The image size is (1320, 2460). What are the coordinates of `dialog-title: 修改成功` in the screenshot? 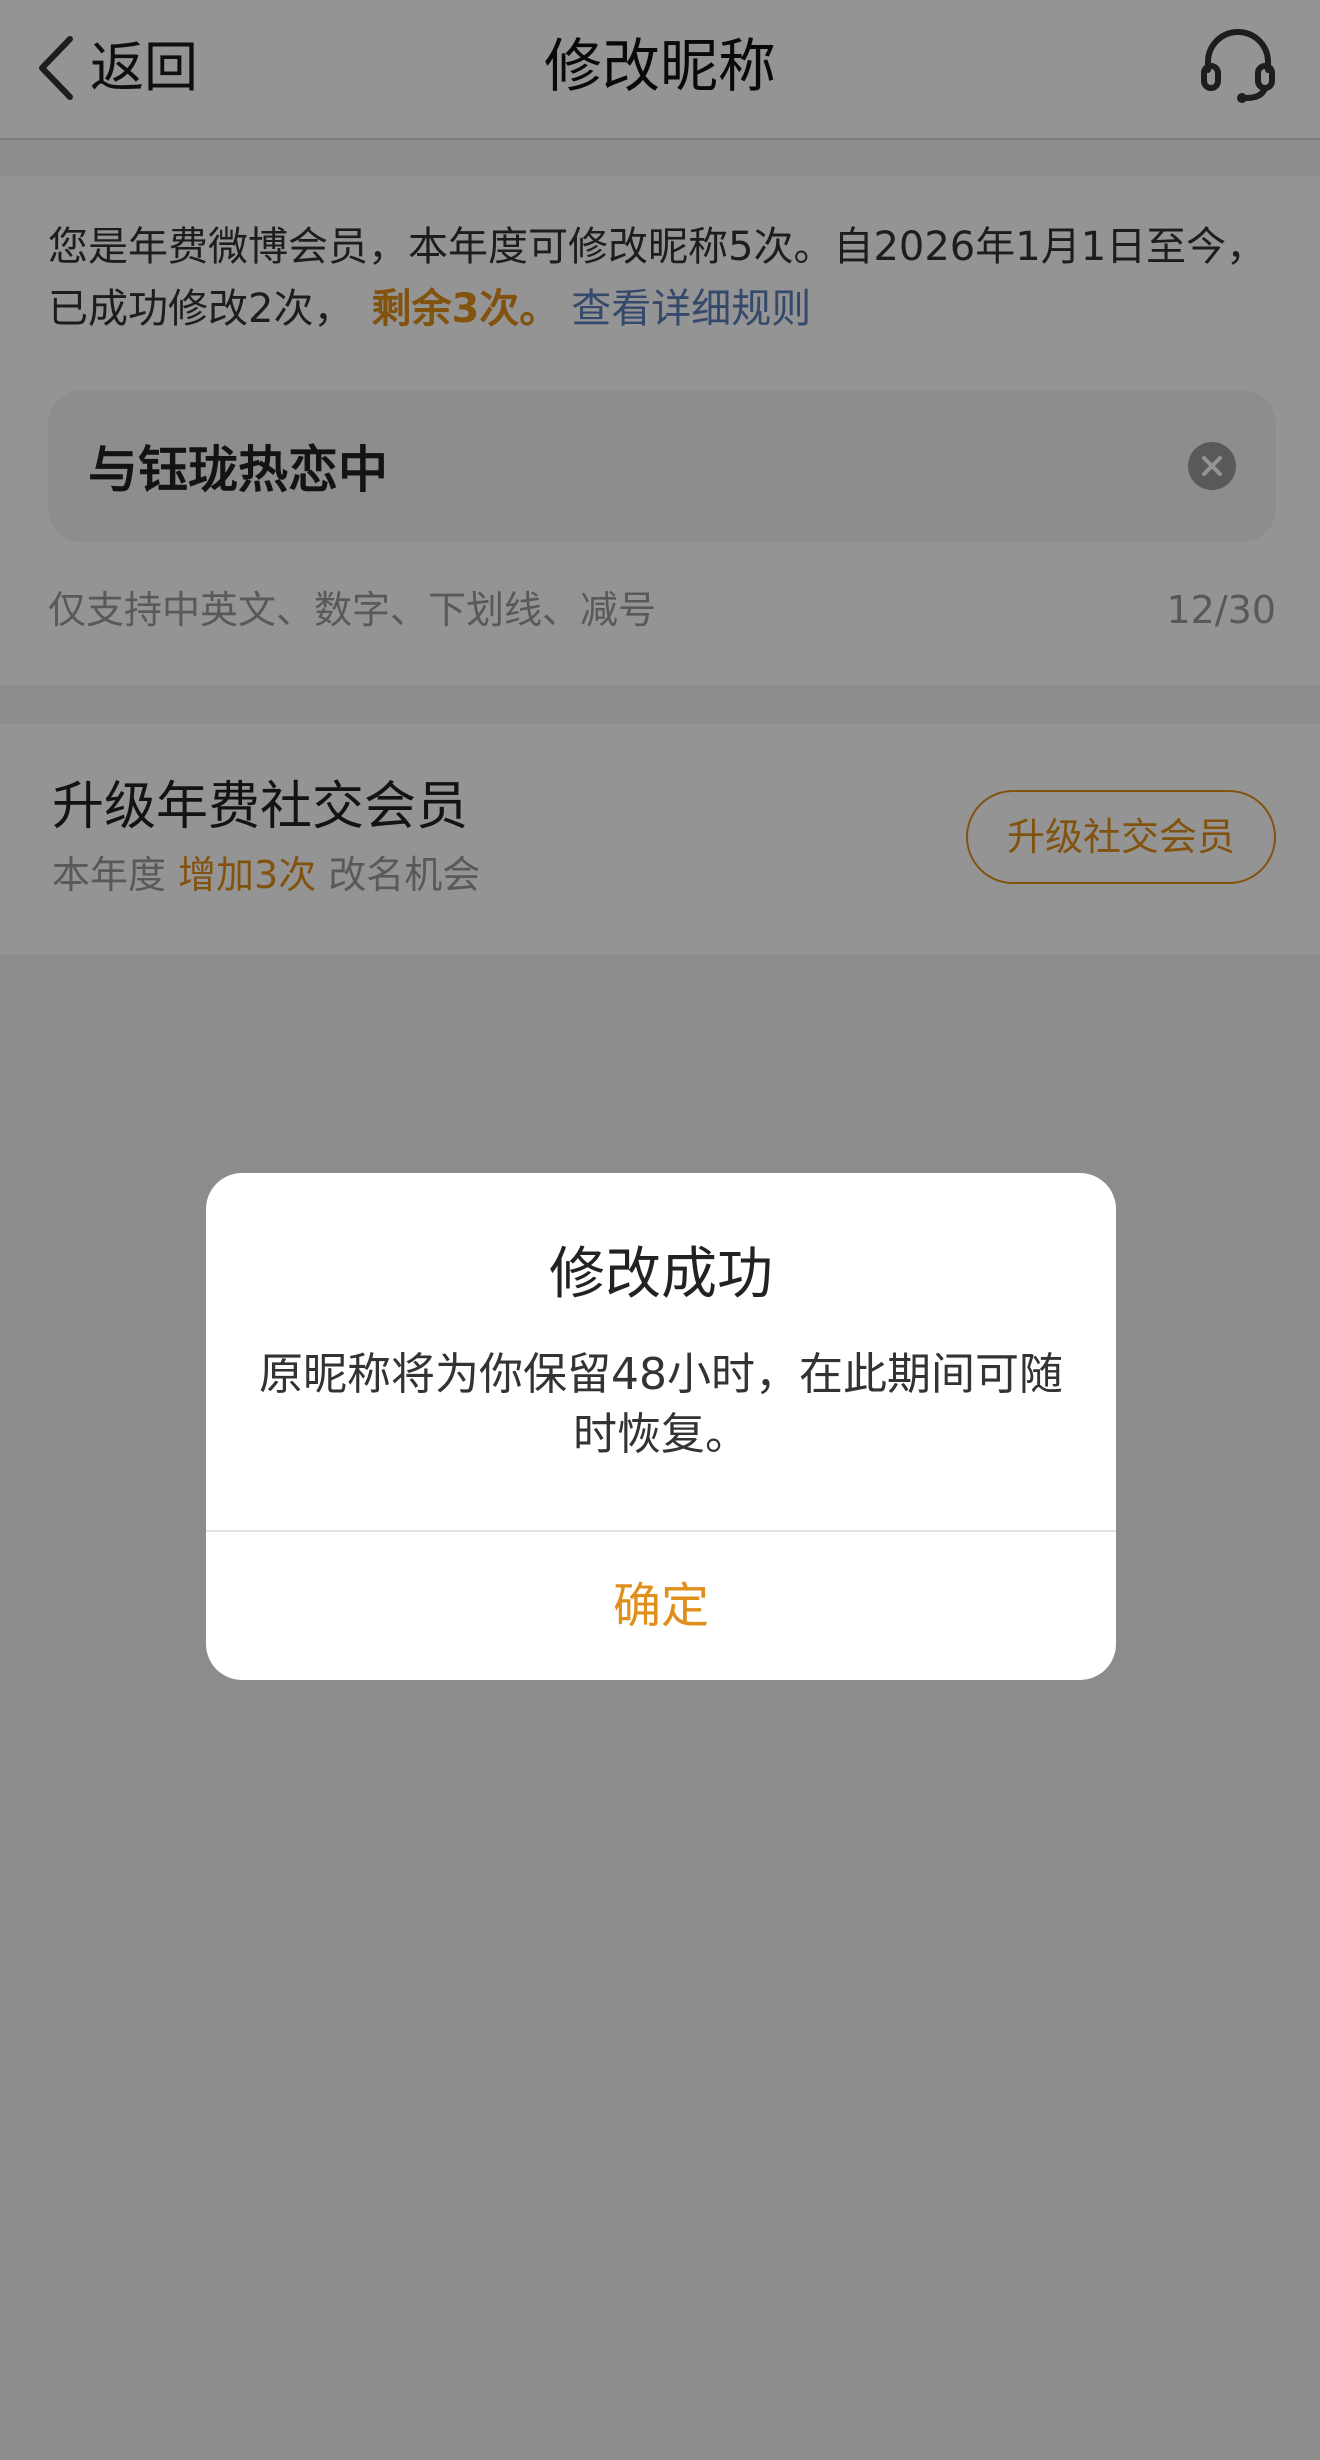 It's located at (661, 1274).